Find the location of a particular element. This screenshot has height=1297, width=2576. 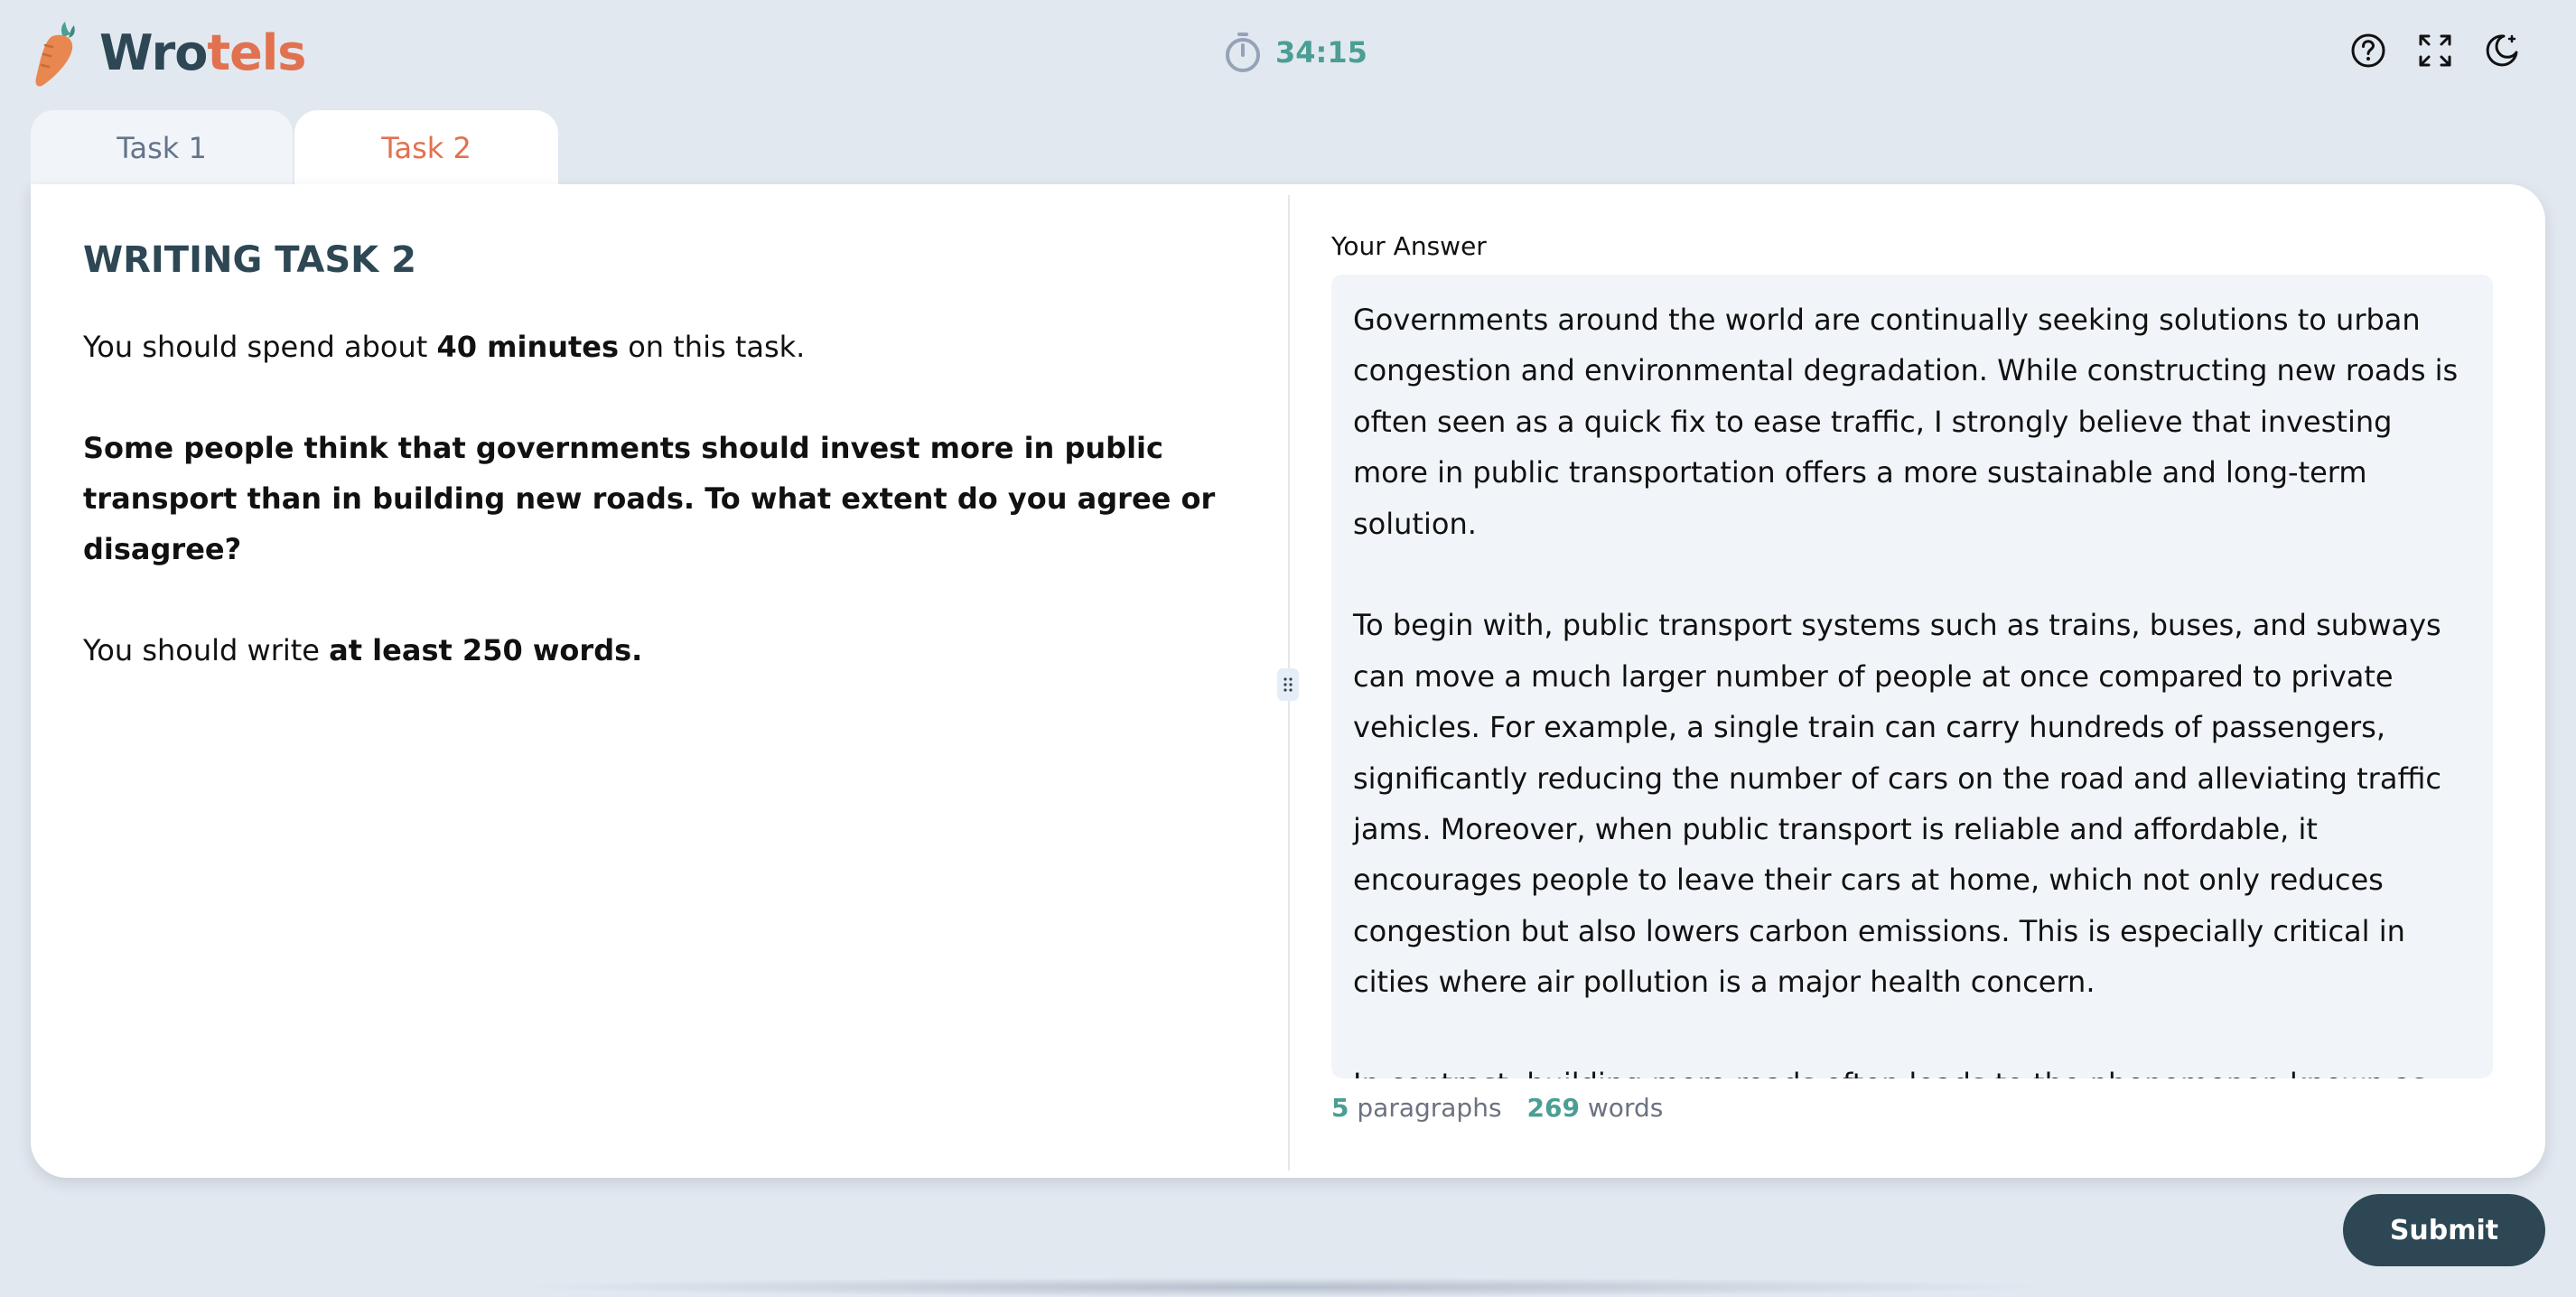

word-count: 269 words is located at coordinates (1595, 1108).